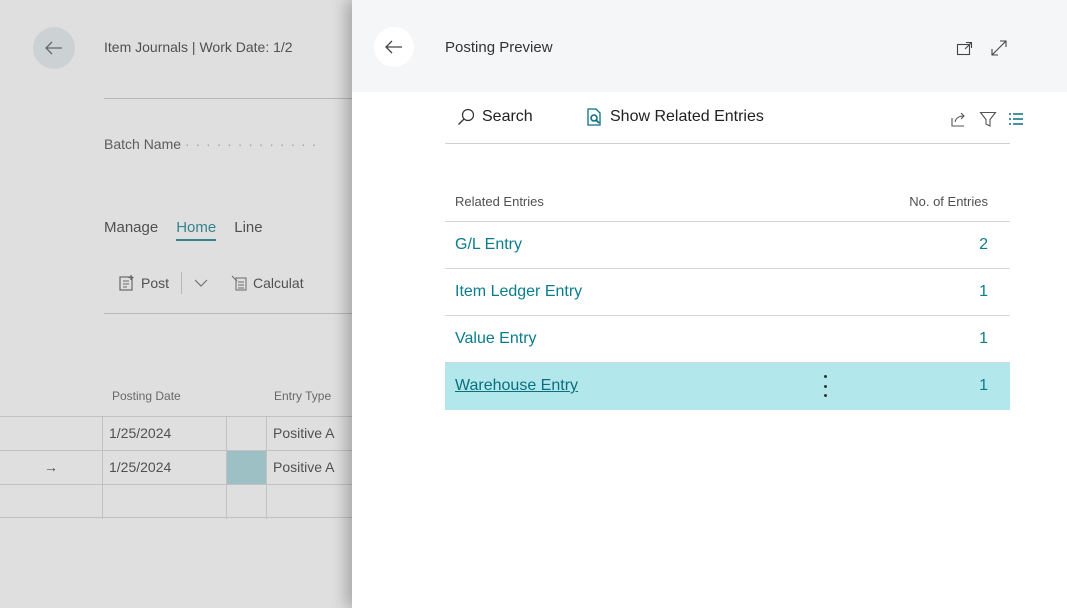 Image resolution: width=1067 pixels, height=608 pixels. Describe the element at coordinates (518, 292) in the screenshot. I see `entry-name-link: Item Ledger Entry` at that location.